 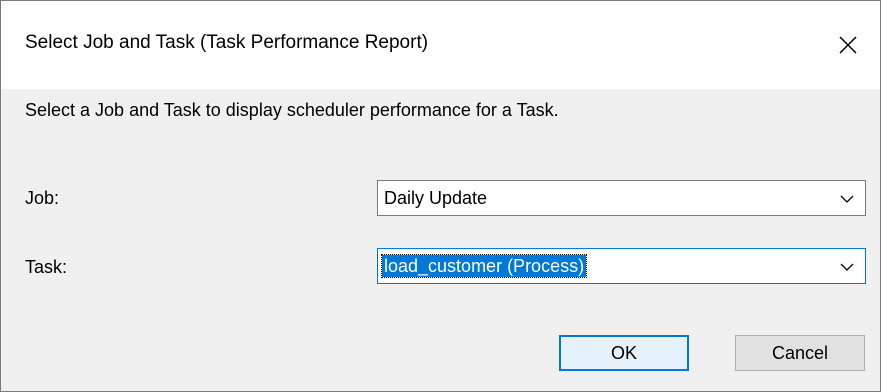 I want to click on ok-button-label: OK, so click(x=623, y=352).